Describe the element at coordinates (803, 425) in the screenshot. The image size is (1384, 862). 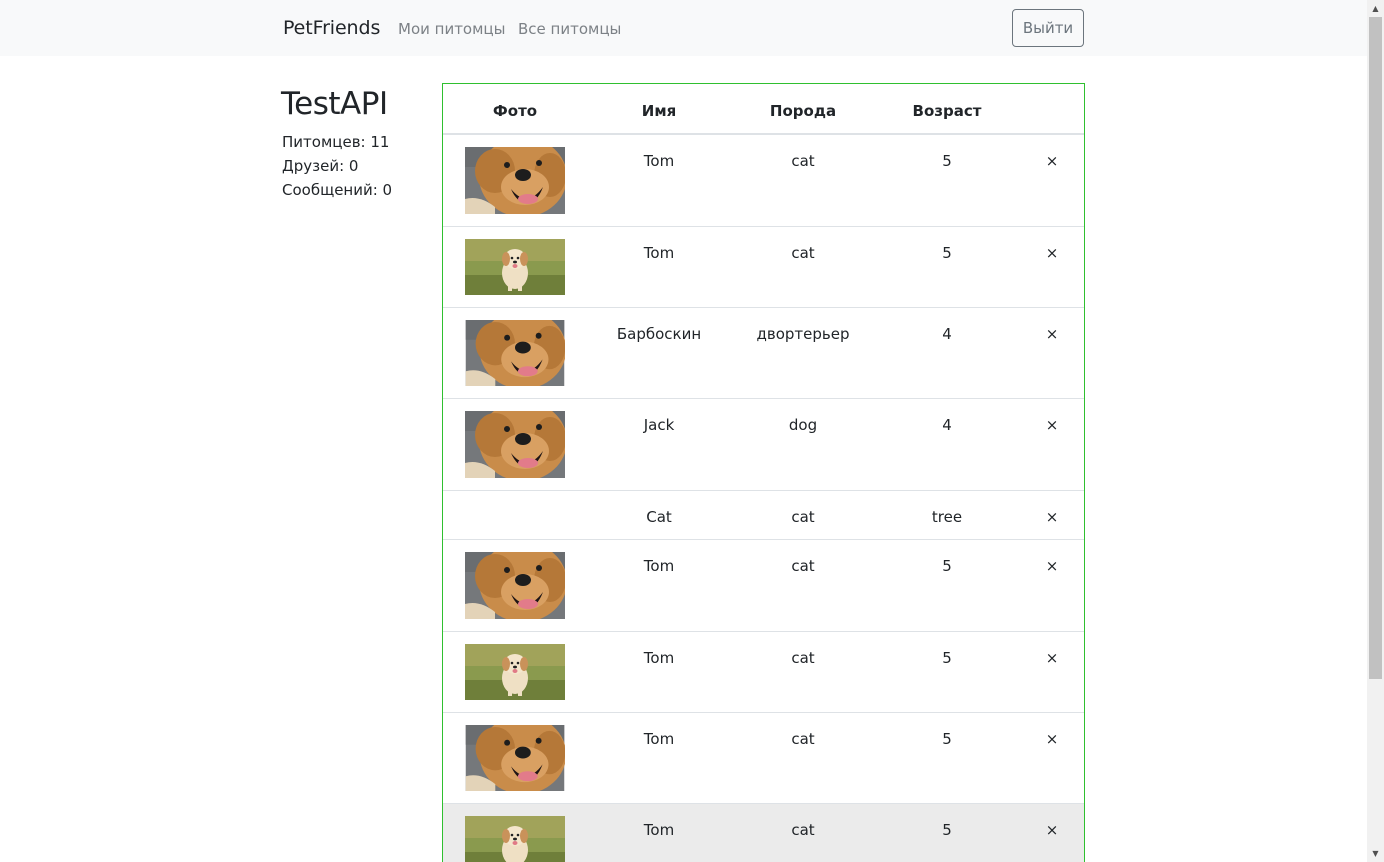
I see `pet-breed: dog` at that location.